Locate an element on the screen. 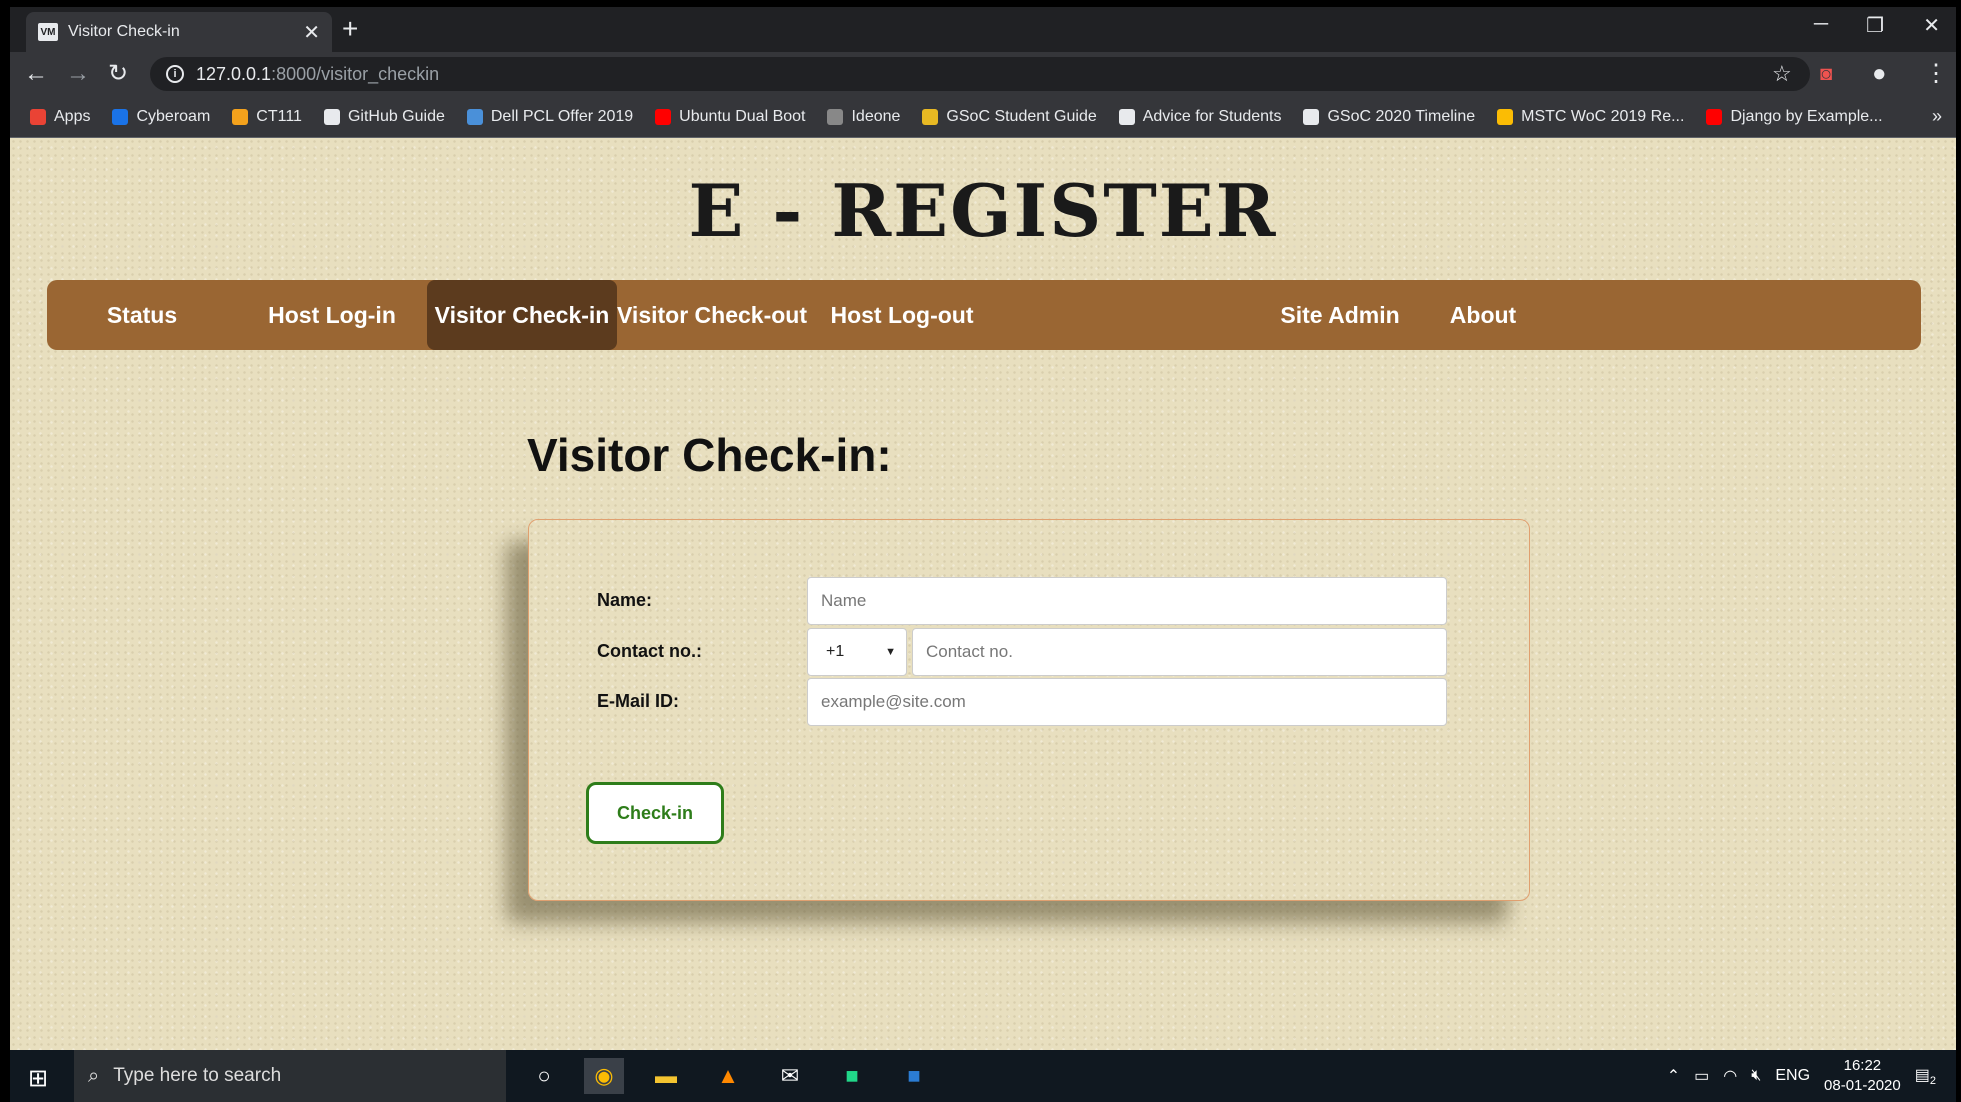 Image resolution: width=1961 pixels, height=1102 pixels. bookmark-label: CT111 is located at coordinates (279, 116).